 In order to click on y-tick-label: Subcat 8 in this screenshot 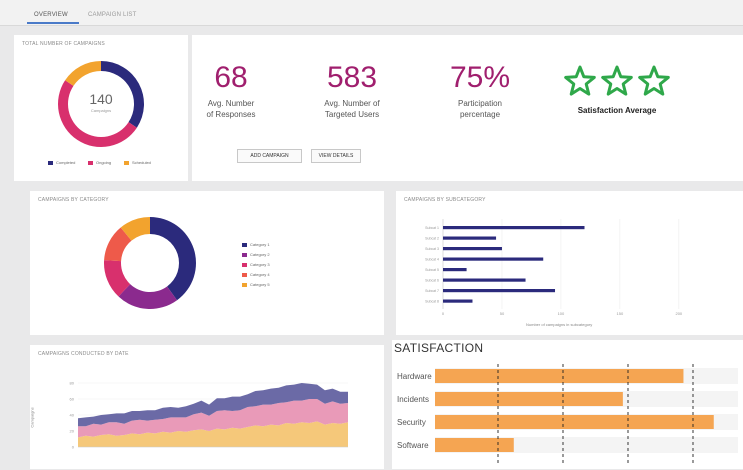, I will do `click(432, 302)`.